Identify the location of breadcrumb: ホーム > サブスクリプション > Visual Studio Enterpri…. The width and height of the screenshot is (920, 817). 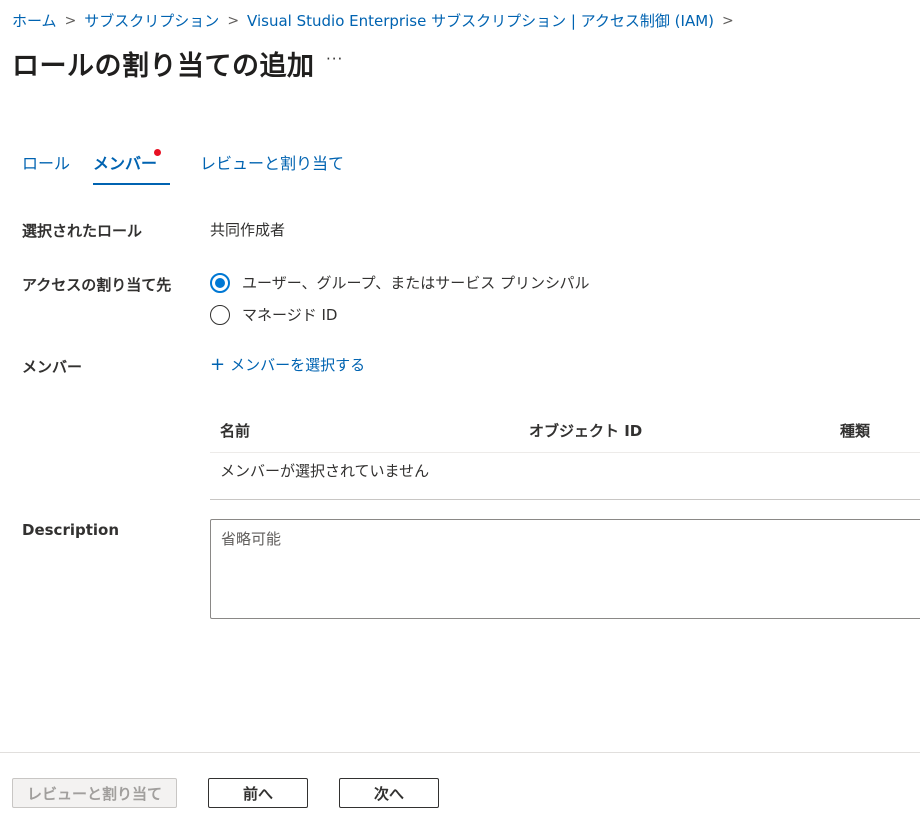
(377, 20).